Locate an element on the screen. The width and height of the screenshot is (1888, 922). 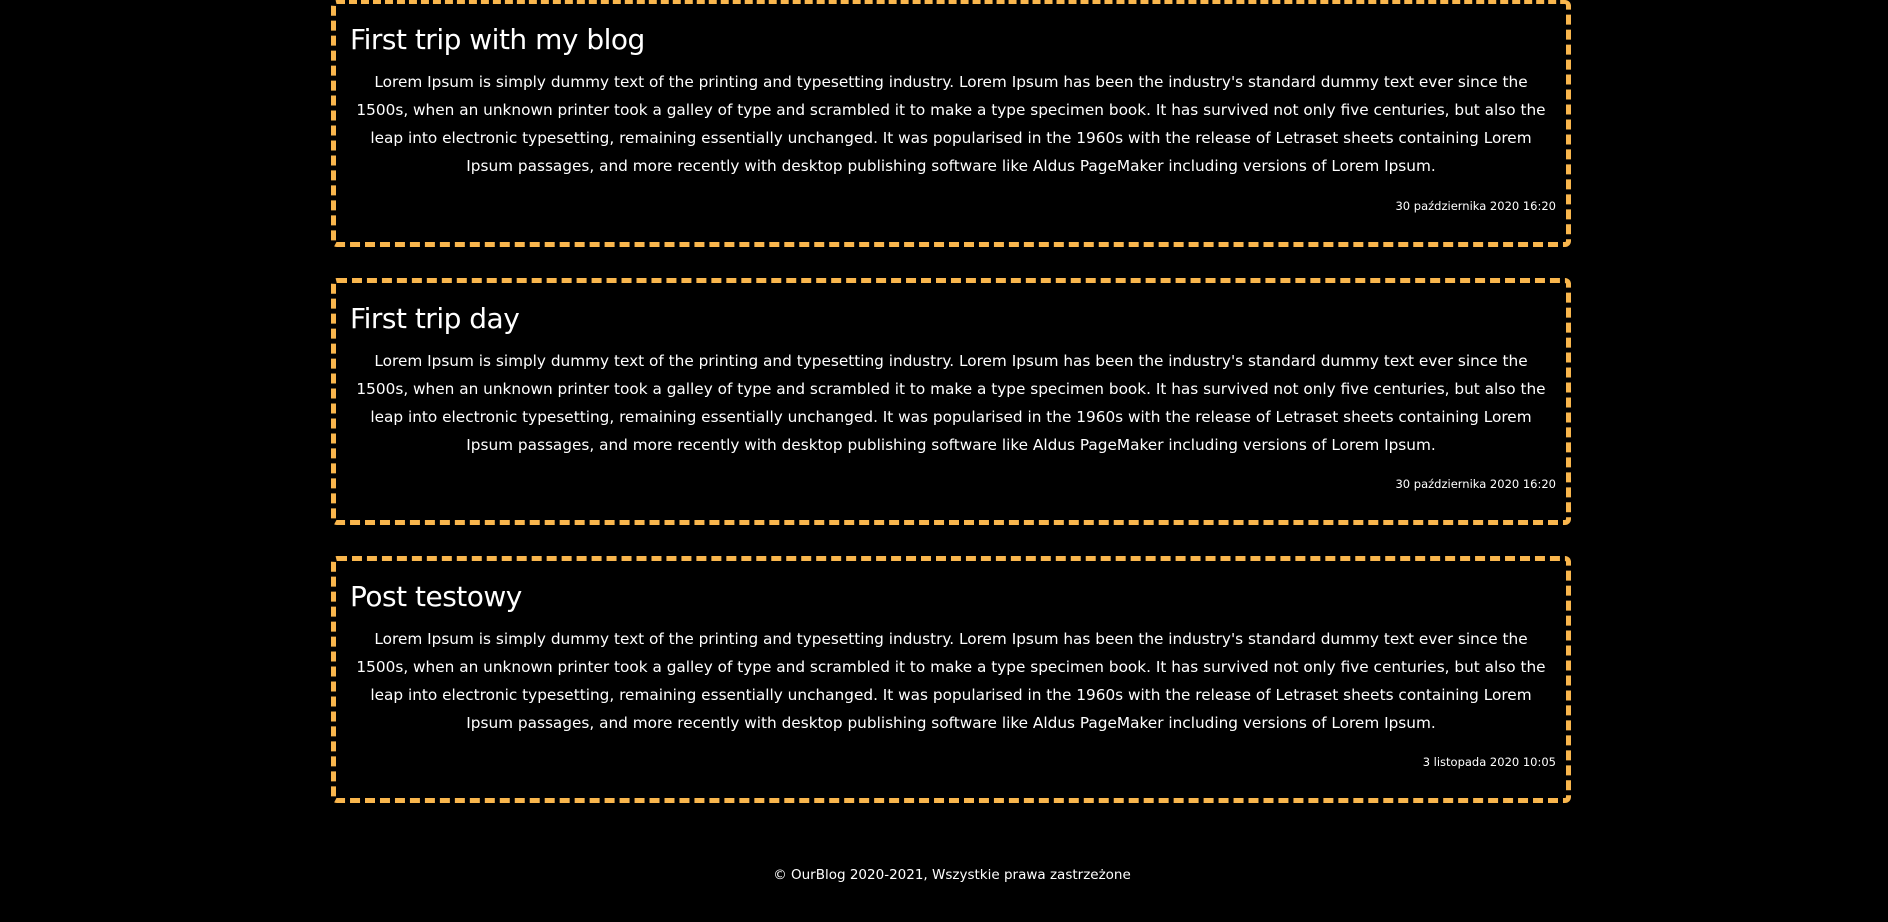
post-title: Post testowy is located at coordinates (951, 597).